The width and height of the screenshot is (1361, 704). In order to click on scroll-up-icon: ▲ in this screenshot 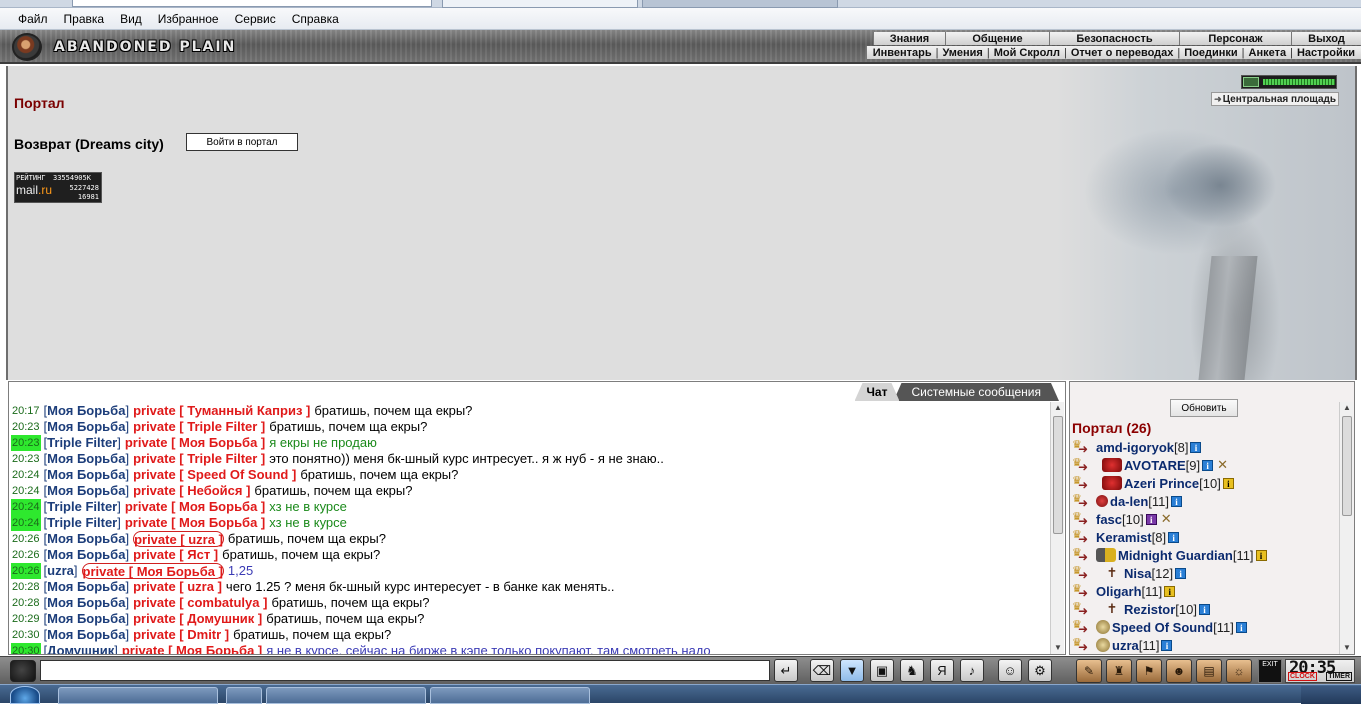, I will do `click(1058, 408)`.